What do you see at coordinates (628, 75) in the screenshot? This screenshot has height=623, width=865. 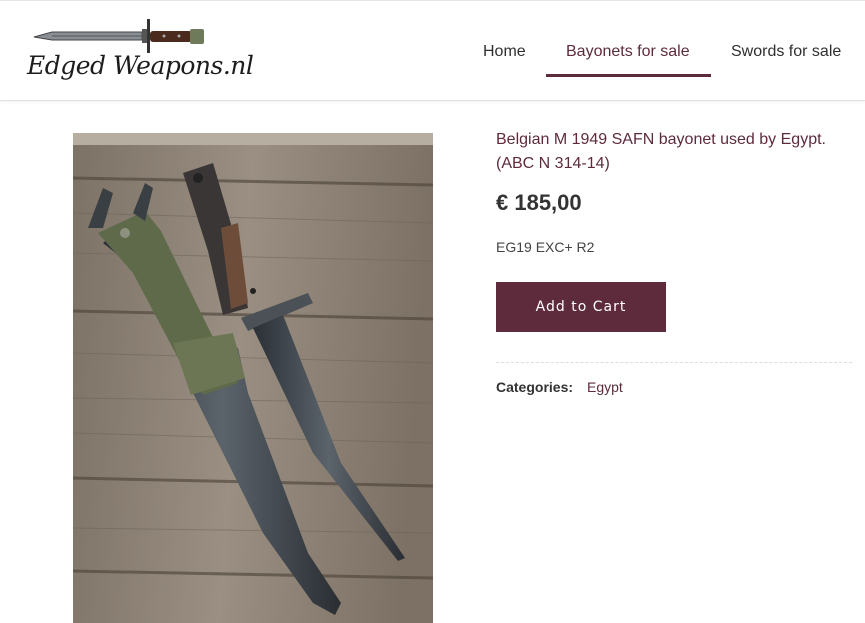 I see `active-nav-underline` at bounding box center [628, 75].